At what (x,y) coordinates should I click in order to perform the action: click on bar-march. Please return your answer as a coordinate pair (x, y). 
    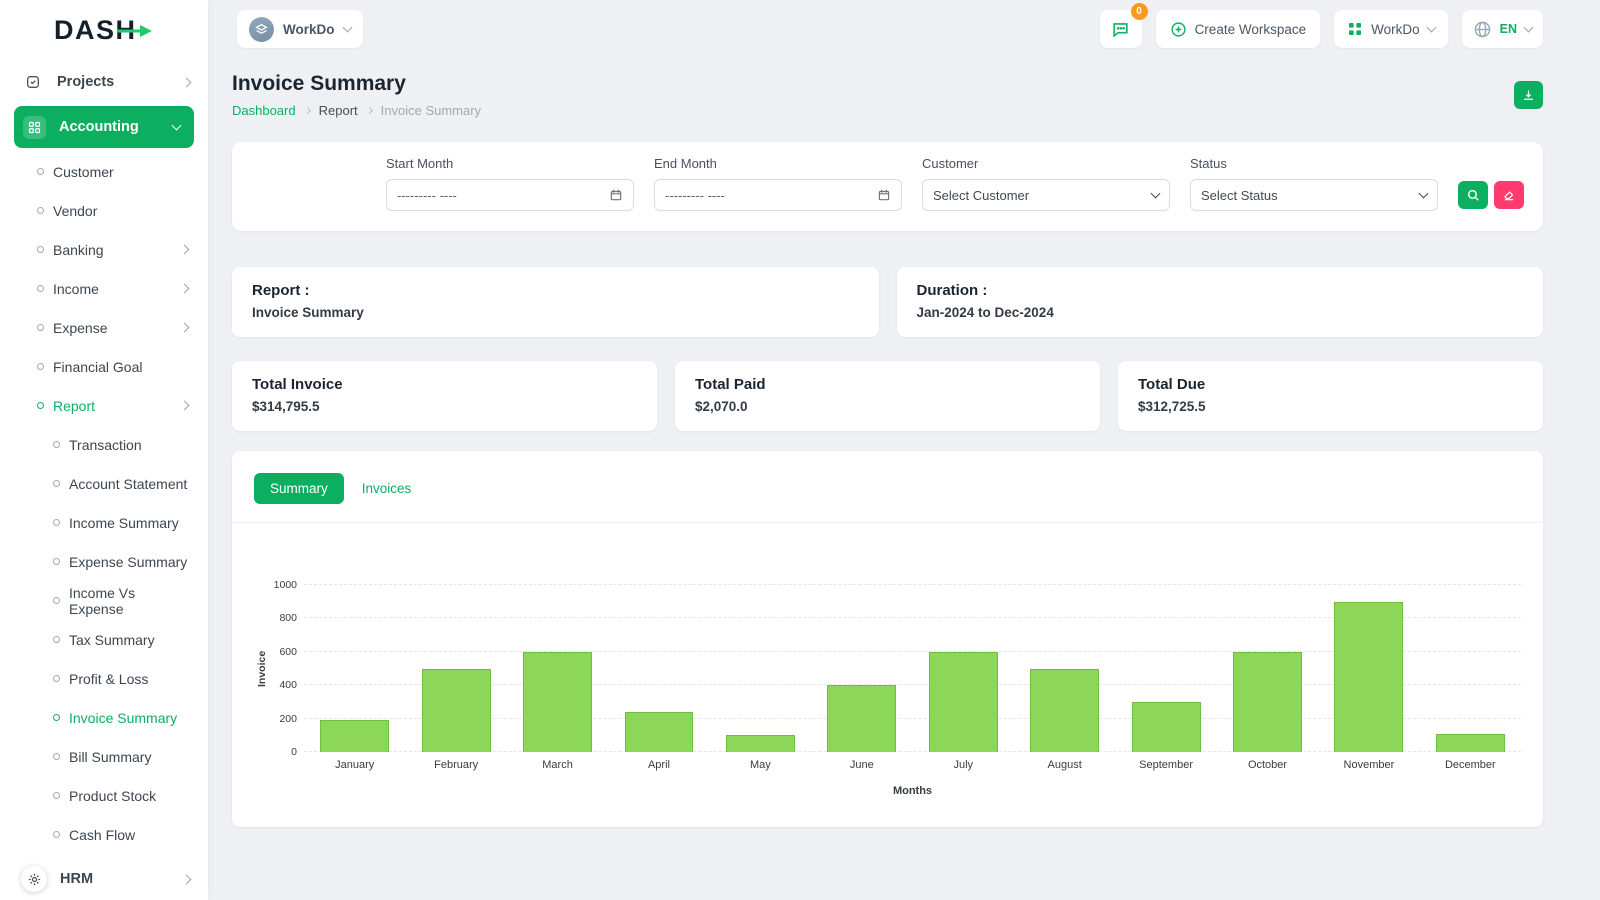
    Looking at the image, I should click on (558, 701).